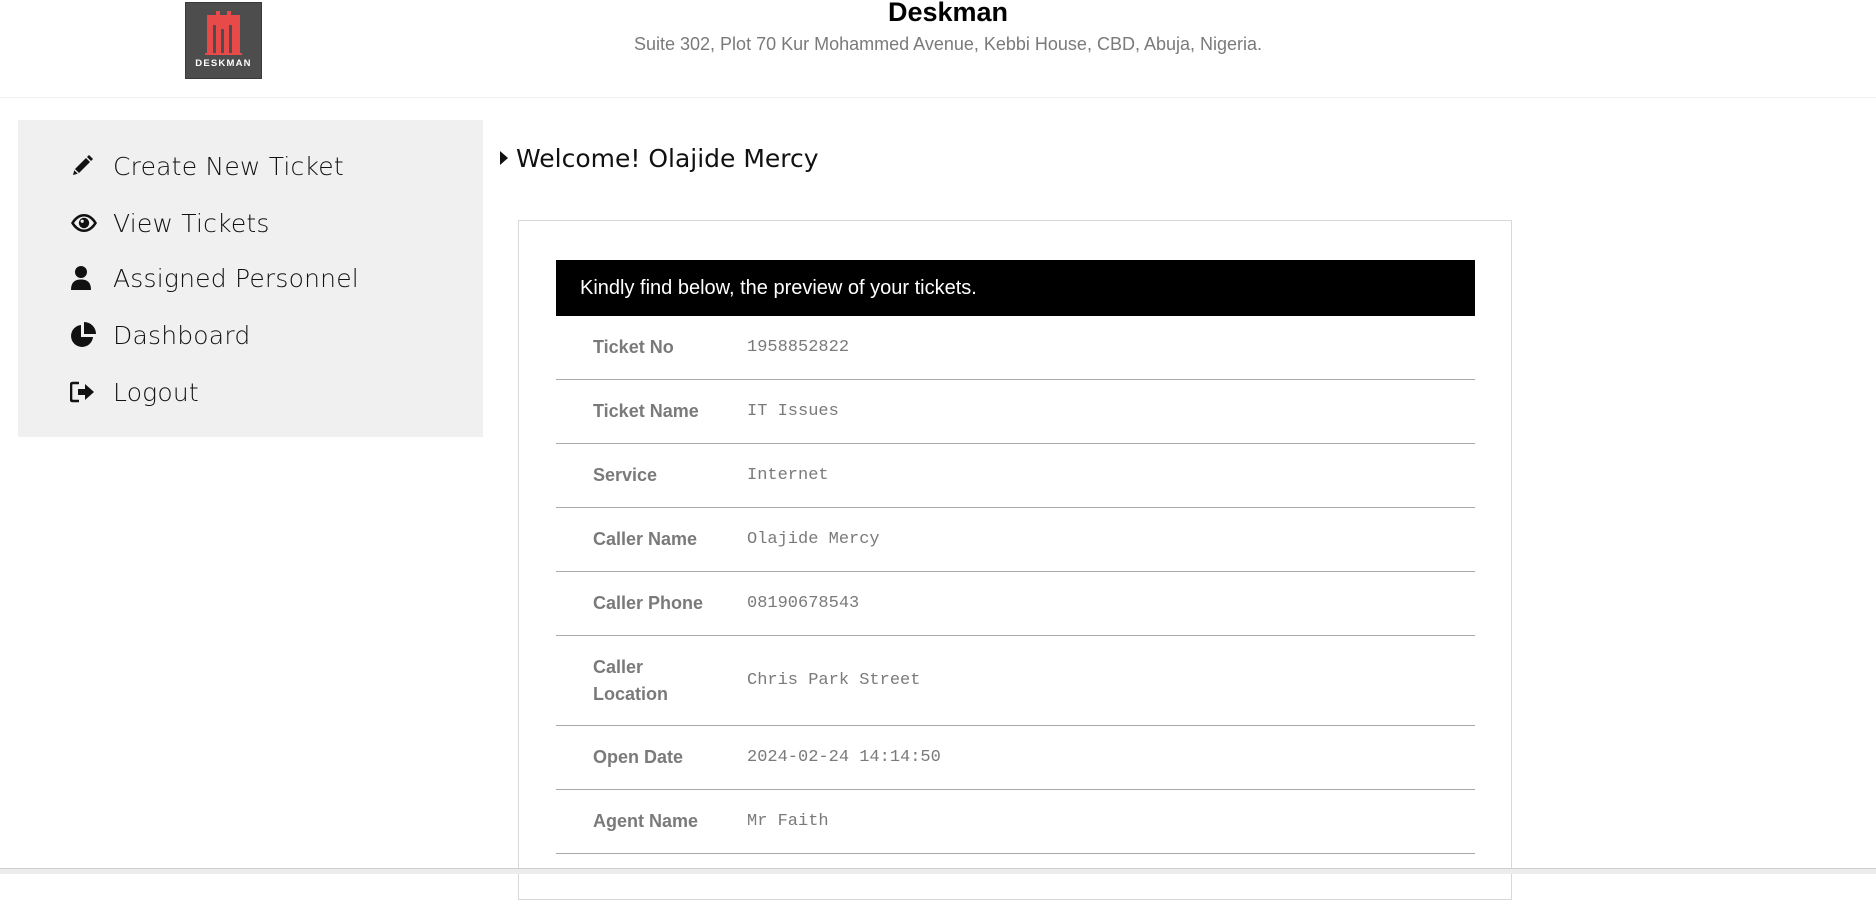 Image resolution: width=1876 pixels, height=900 pixels. Describe the element at coordinates (156, 392) in the screenshot. I see `sidebar-item-label: Logout` at that location.